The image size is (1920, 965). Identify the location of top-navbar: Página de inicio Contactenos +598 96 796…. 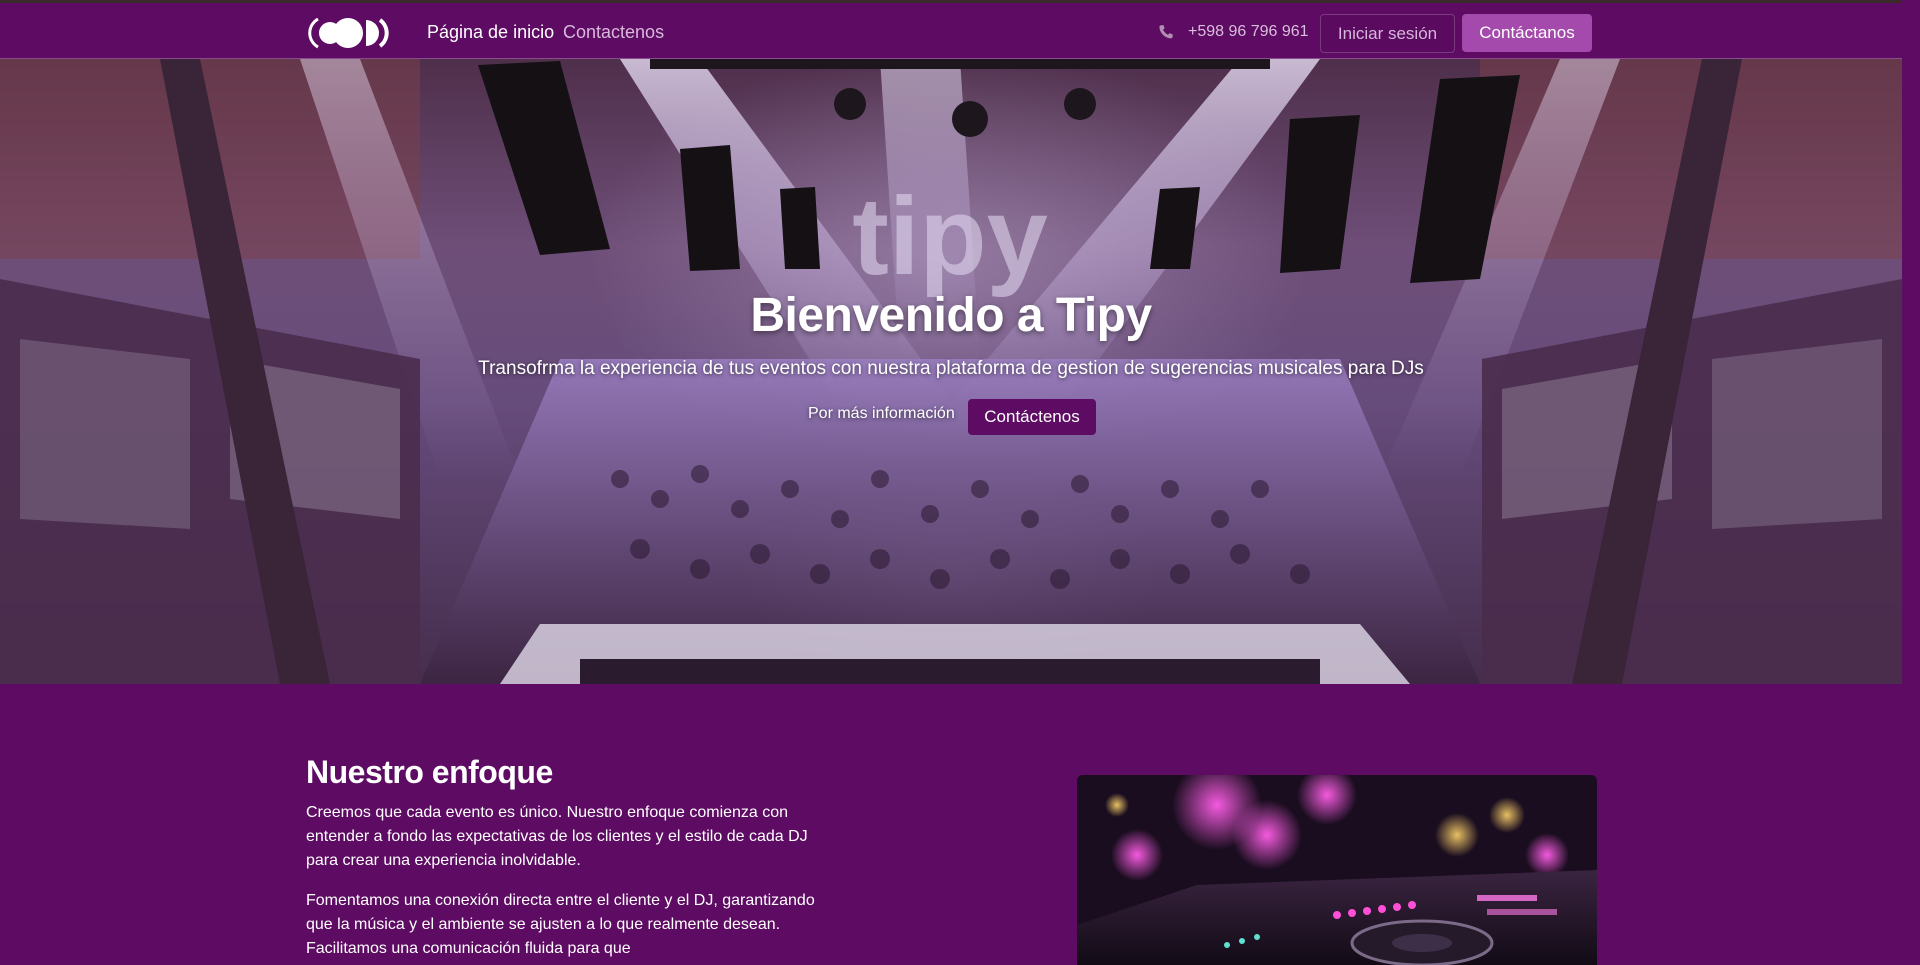
(951, 29).